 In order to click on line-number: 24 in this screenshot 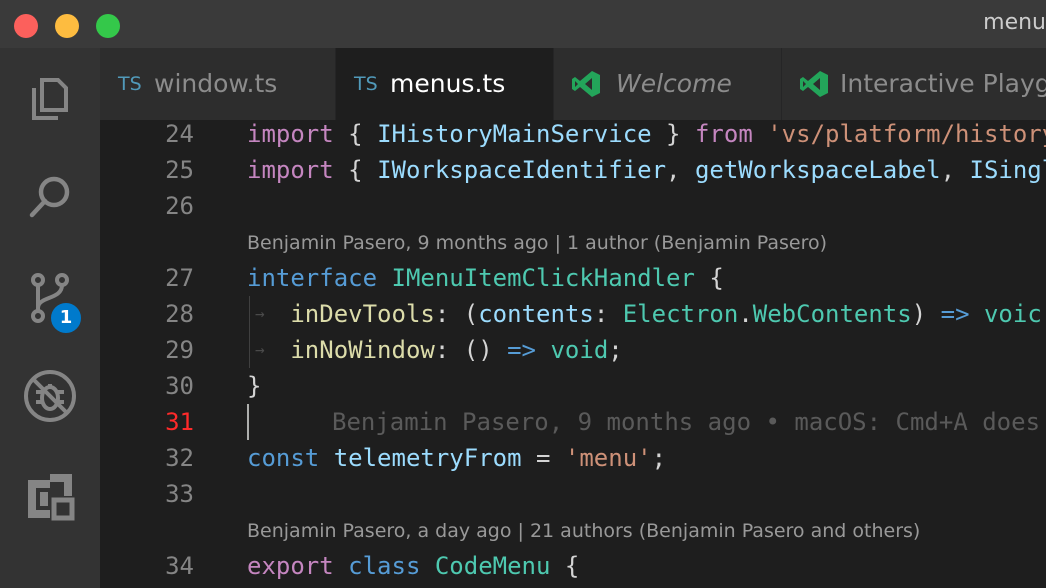, I will do `click(179, 134)`.